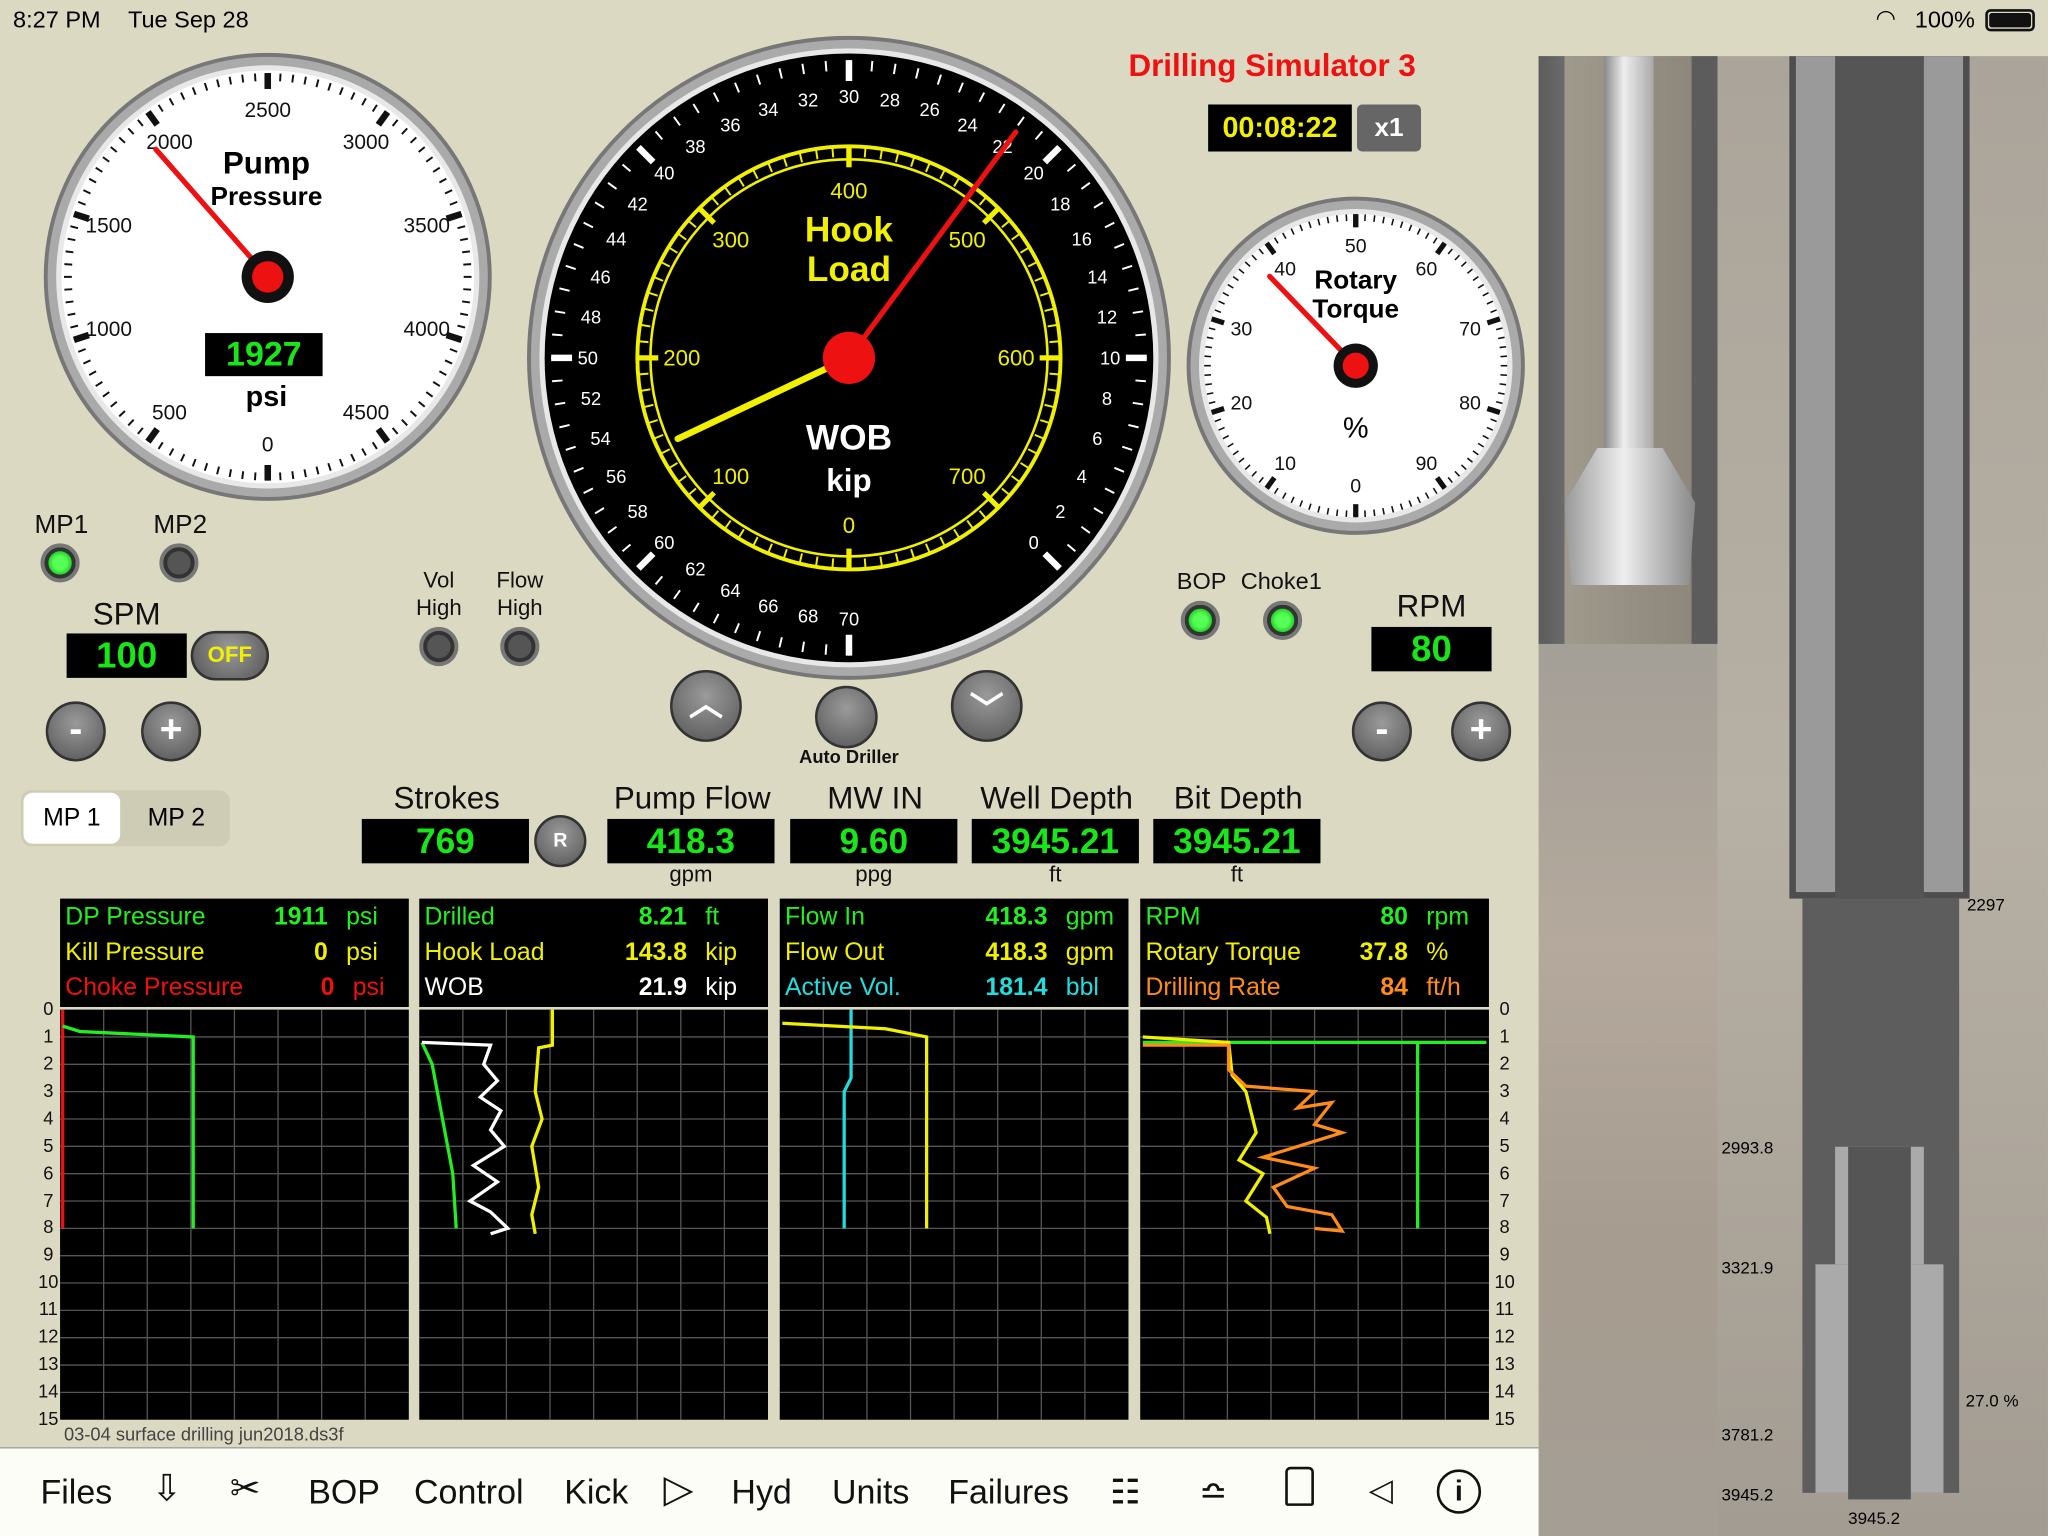 The height and width of the screenshot is (1536, 2048). I want to click on sim-timer: 00:08:22, so click(1280, 128).